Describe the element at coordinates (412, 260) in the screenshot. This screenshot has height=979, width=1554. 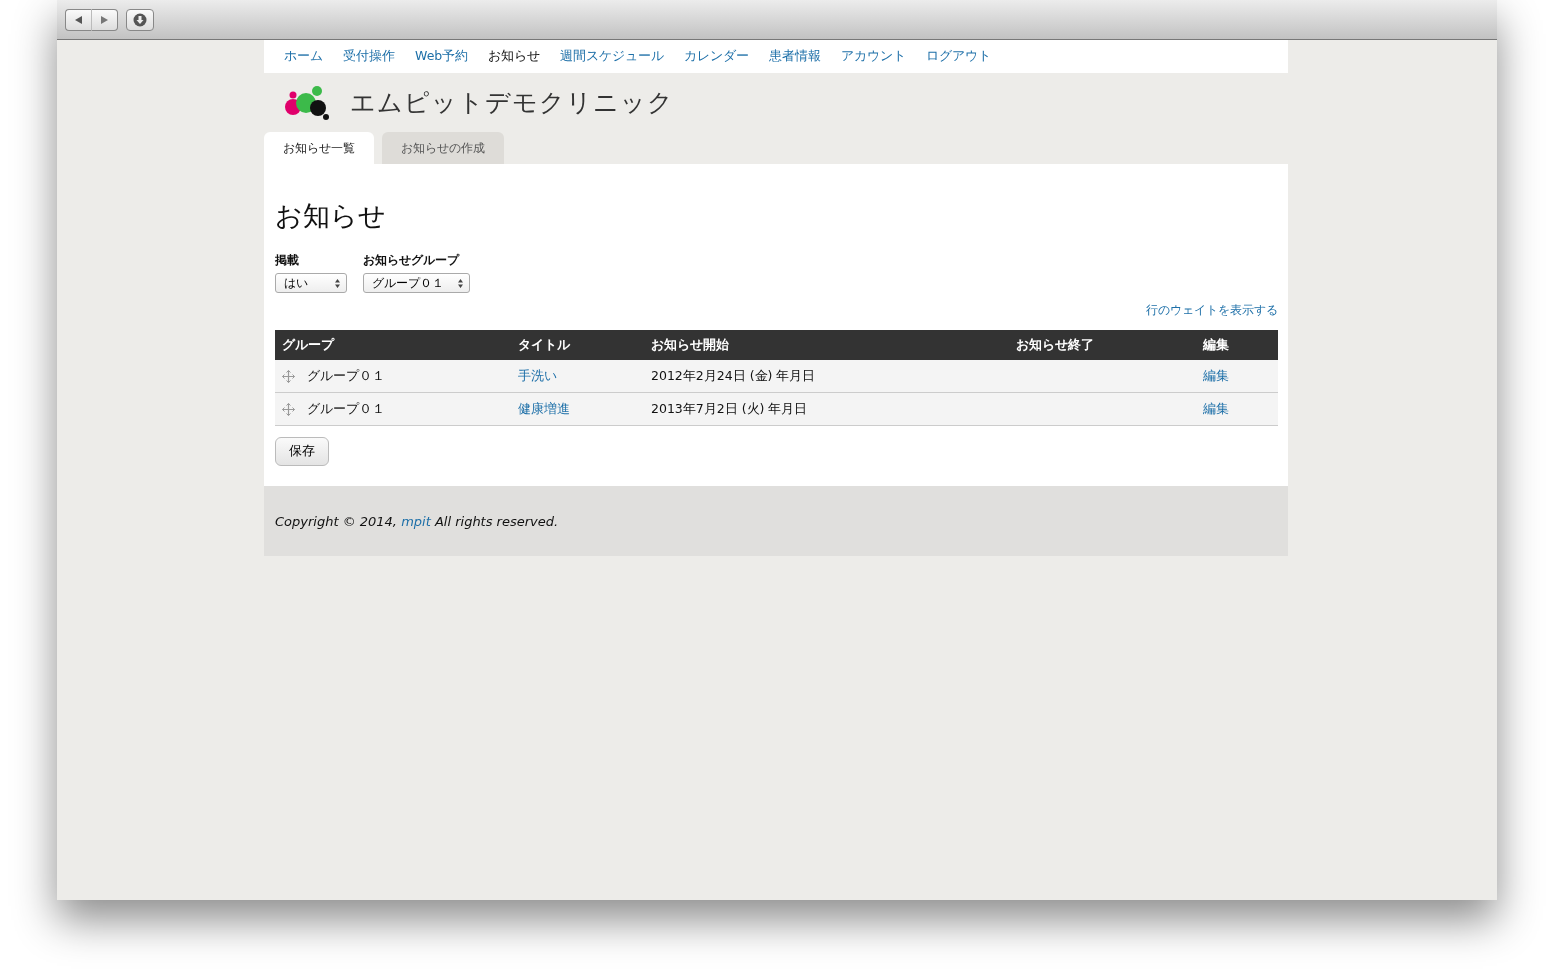
I see `filter-label: お知らせグループ` at that location.